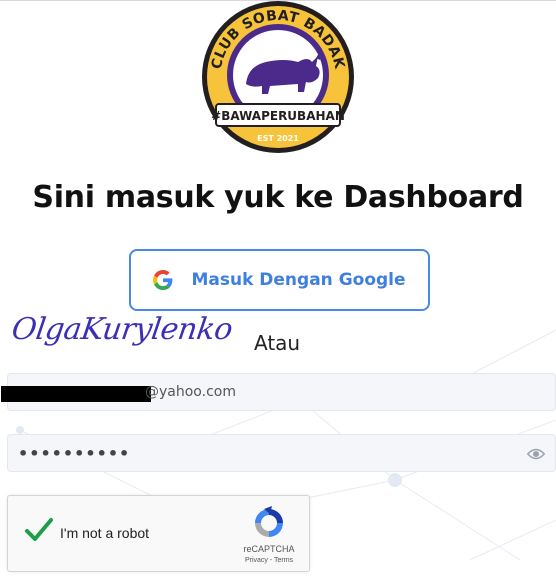 The image size is (556, 581). Describe the element at coordinates (277, 343) in the screenshot. I see `divider-text: Atau` at that location.